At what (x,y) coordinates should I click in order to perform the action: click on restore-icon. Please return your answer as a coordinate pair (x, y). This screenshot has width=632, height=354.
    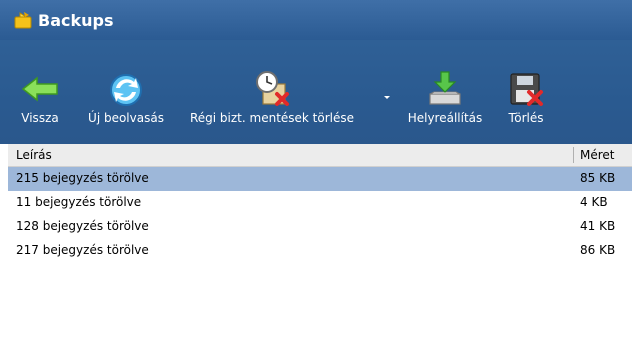
    Looking at the image, I should click on (445, 88).